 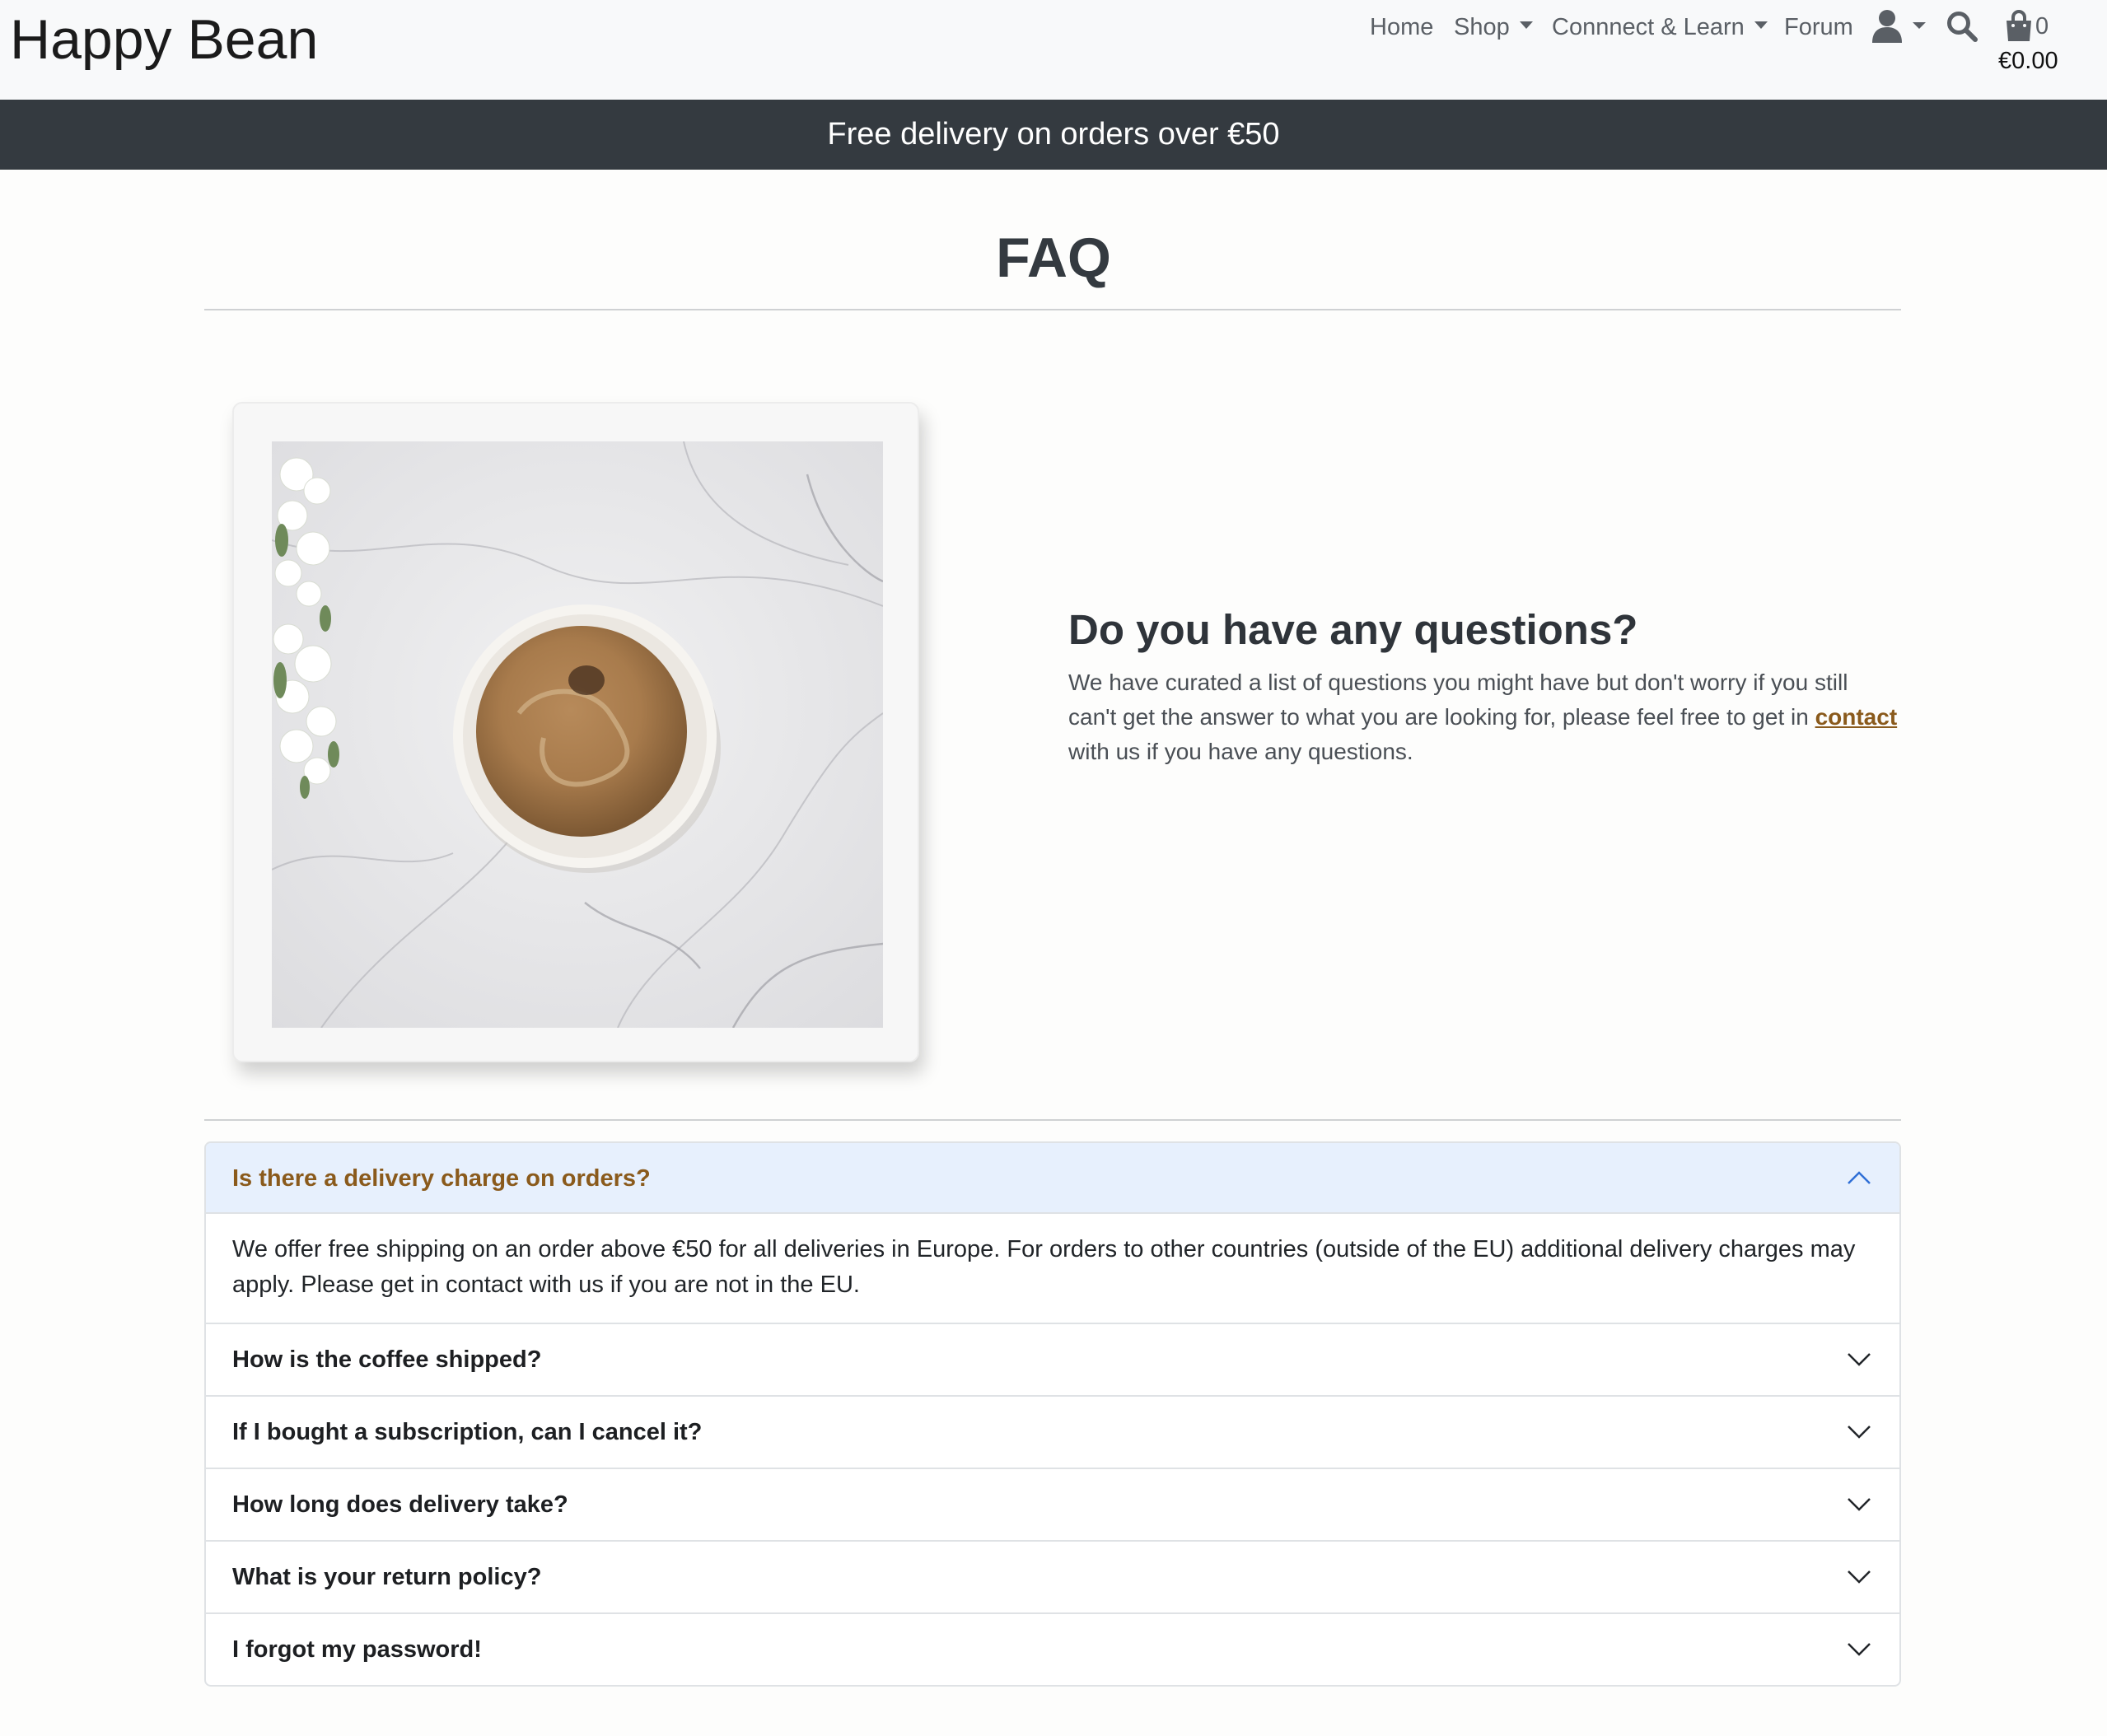 I want to click on faq-question-text: What is your return policy?, so click(x=387, y=1577).